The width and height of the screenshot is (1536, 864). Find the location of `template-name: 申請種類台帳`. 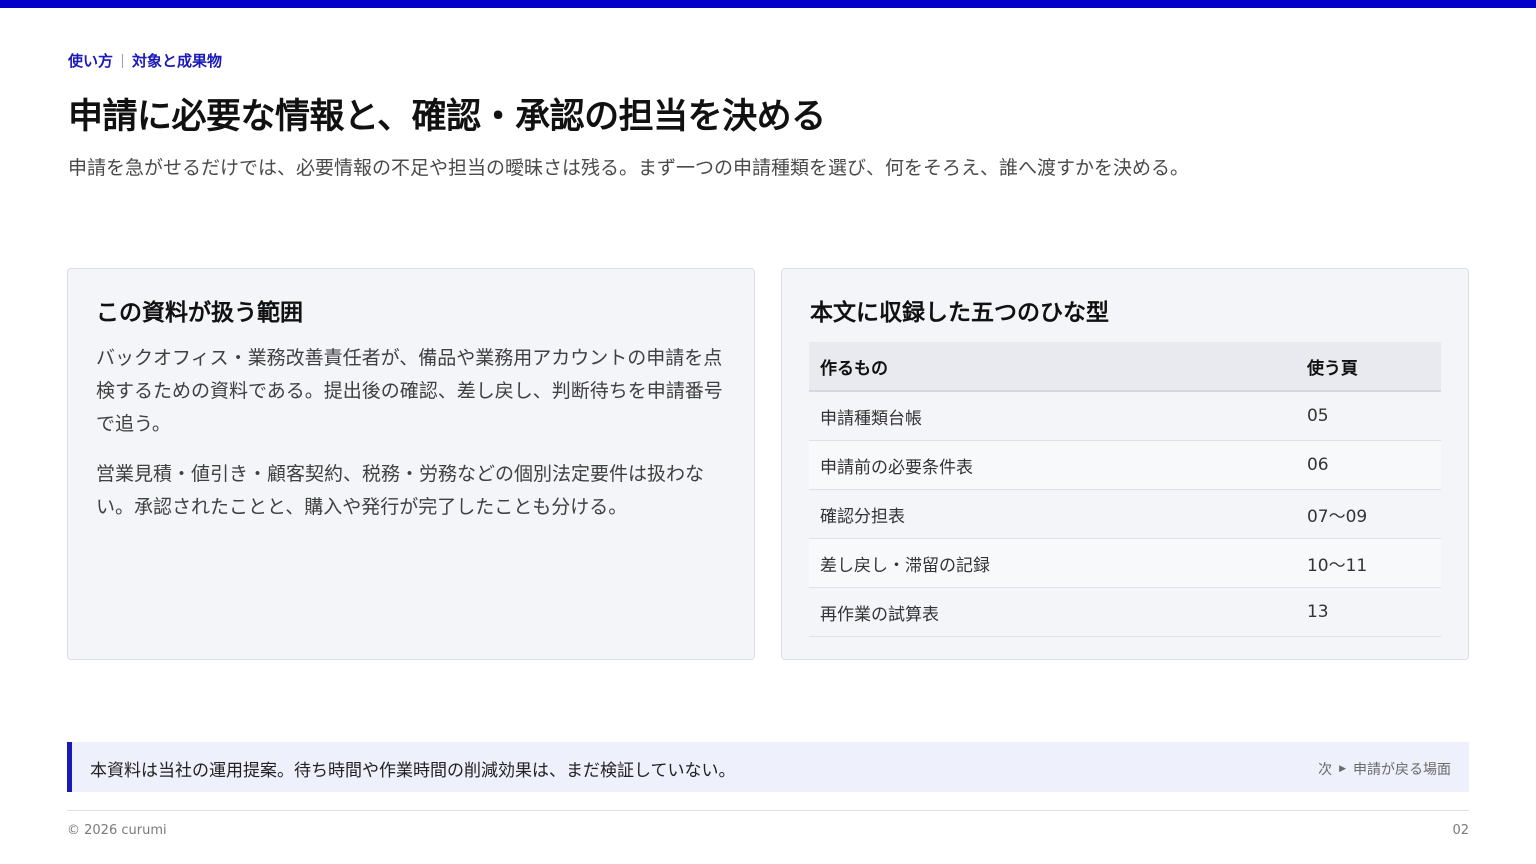

template-name: 申請種類台帳 is located at coordinates (1052, 416).